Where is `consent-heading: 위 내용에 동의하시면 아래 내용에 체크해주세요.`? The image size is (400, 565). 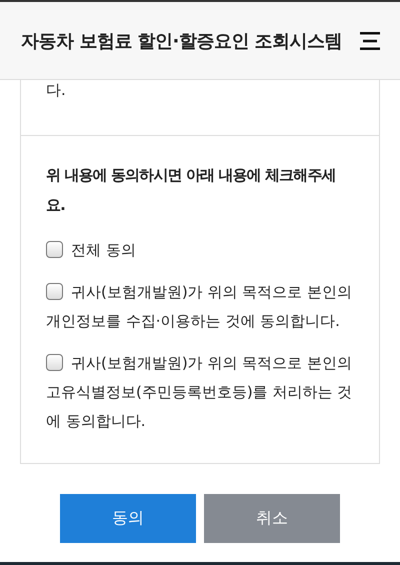
consent-heading: 위 내용에 동의하시면 아래 내용에 체크해주세요. is located at coordinates (191, 190).